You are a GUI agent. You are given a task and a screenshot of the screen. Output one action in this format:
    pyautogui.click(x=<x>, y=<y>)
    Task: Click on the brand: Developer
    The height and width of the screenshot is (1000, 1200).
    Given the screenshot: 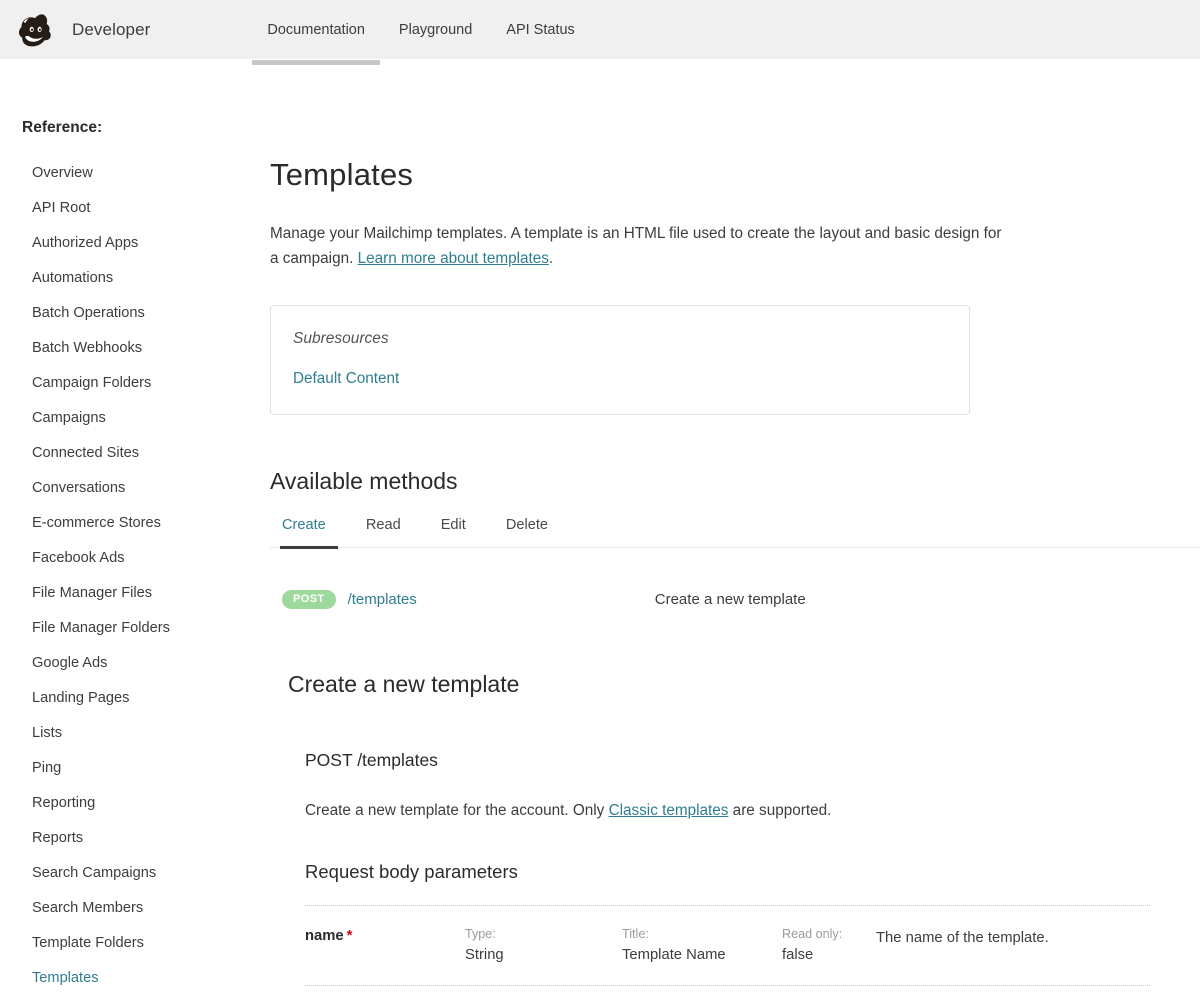 What is the action you would take?
    pyautogui.click(x=82, y=30)
    